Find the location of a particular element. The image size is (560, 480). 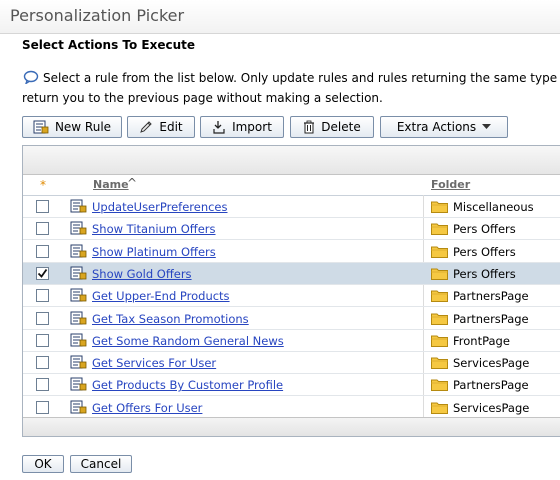

table-row: Get Upper-End Products PartnersPage is located at coordinates (291, 296).